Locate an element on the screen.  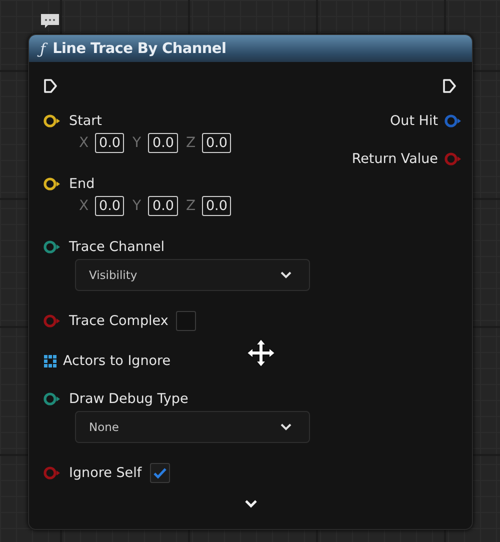
pin-label: Actors to Ignore is located at coordinates (117, 361).